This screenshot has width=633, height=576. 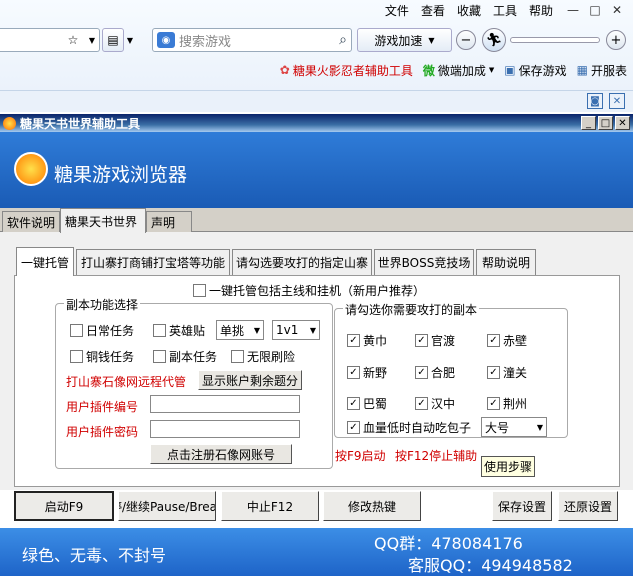 What do you see at coordinates (270, 506) in the screenshot?
I see `stop-button: 中止F12` at bounding box center [270, 506].